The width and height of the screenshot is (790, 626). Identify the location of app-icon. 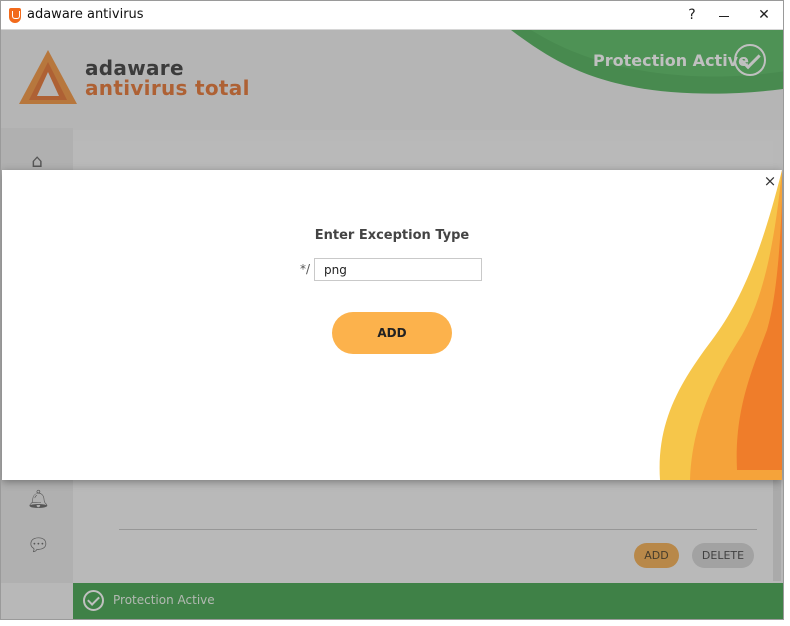
(15, 15).